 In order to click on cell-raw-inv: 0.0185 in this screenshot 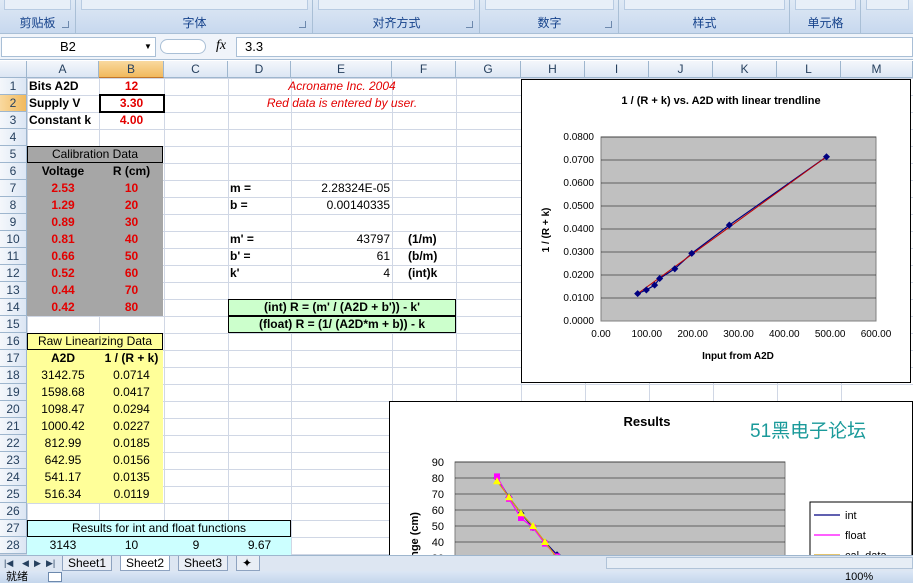, I will do `click(131, 443)`.